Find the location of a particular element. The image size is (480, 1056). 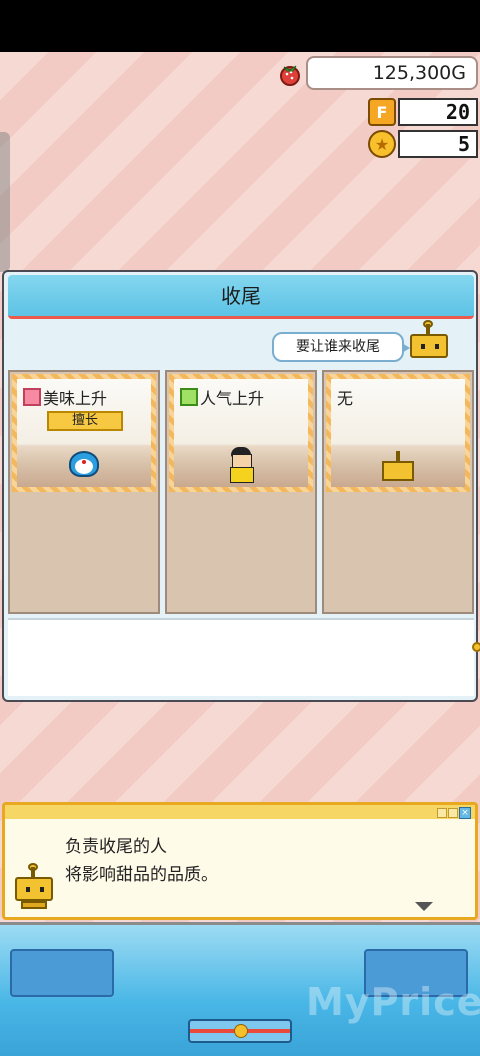

description-area is located at coordinates (241, 657).